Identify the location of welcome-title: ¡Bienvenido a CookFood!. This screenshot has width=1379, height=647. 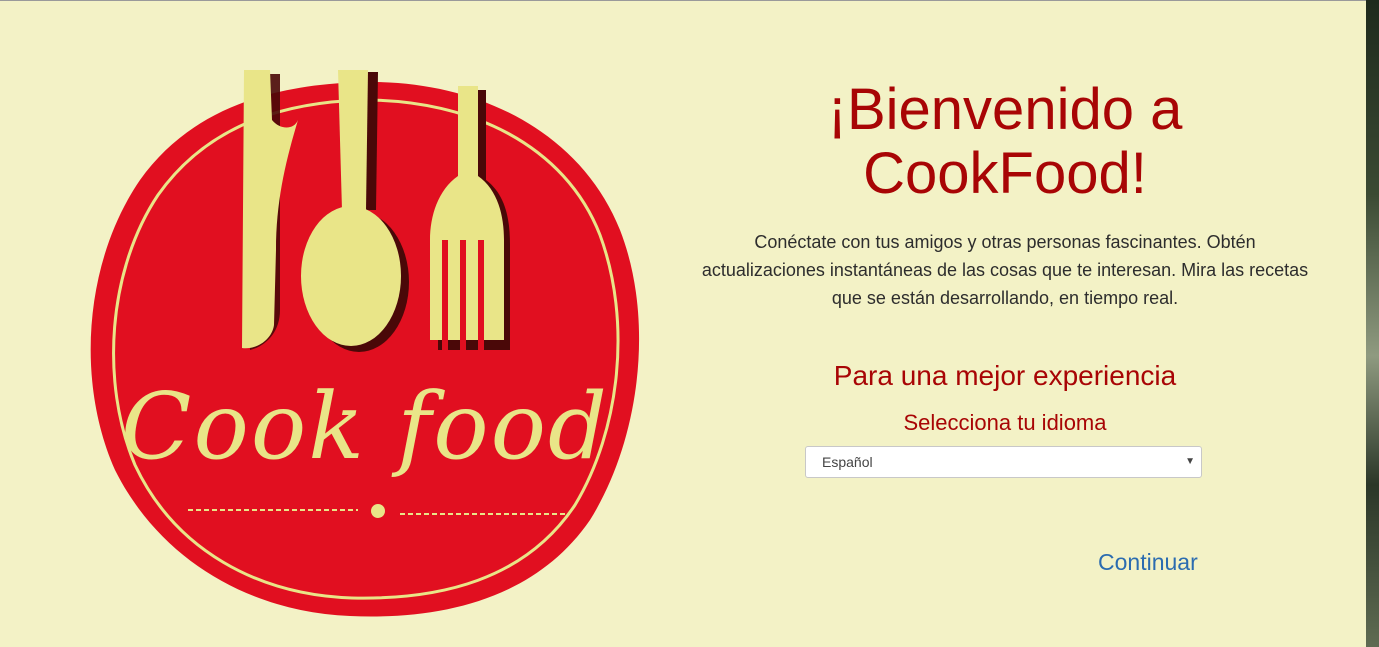
(1005, 142).